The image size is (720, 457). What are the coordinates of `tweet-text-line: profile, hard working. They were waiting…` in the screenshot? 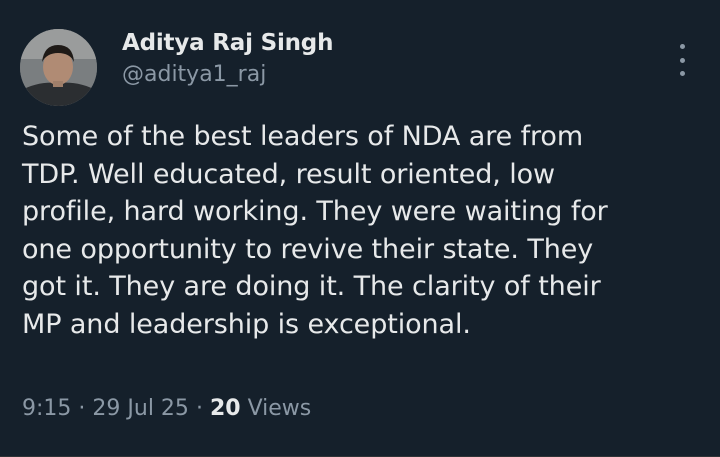 It's located at (315, 211).